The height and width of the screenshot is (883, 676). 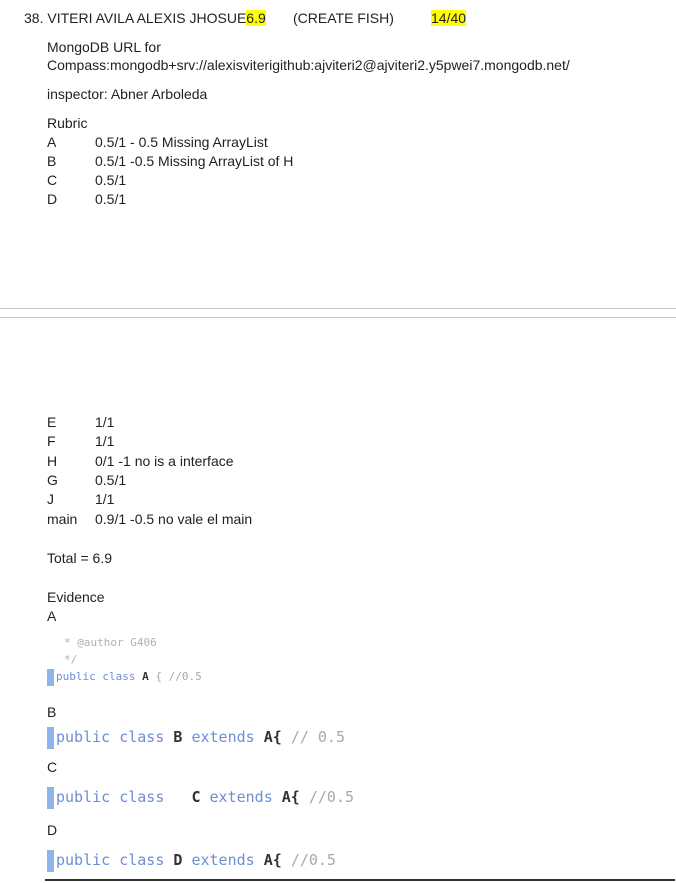 What do you see at coordinates (196, 737) in the screenshot?
I see `evidence-b-code: public class B extends A{ // 0.5` at bounding box center [196, 737].